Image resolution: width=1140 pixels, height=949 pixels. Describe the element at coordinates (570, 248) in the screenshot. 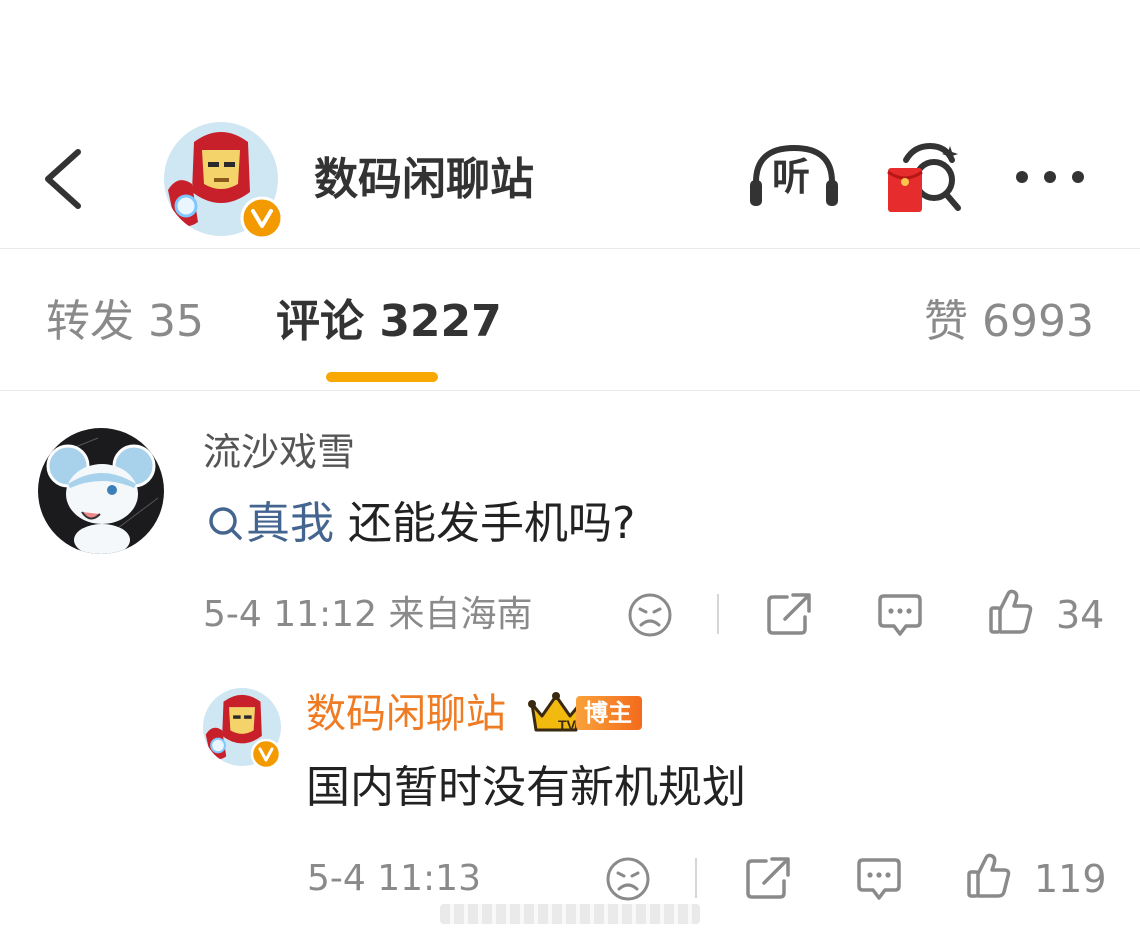

I see `header-divider` at that location.